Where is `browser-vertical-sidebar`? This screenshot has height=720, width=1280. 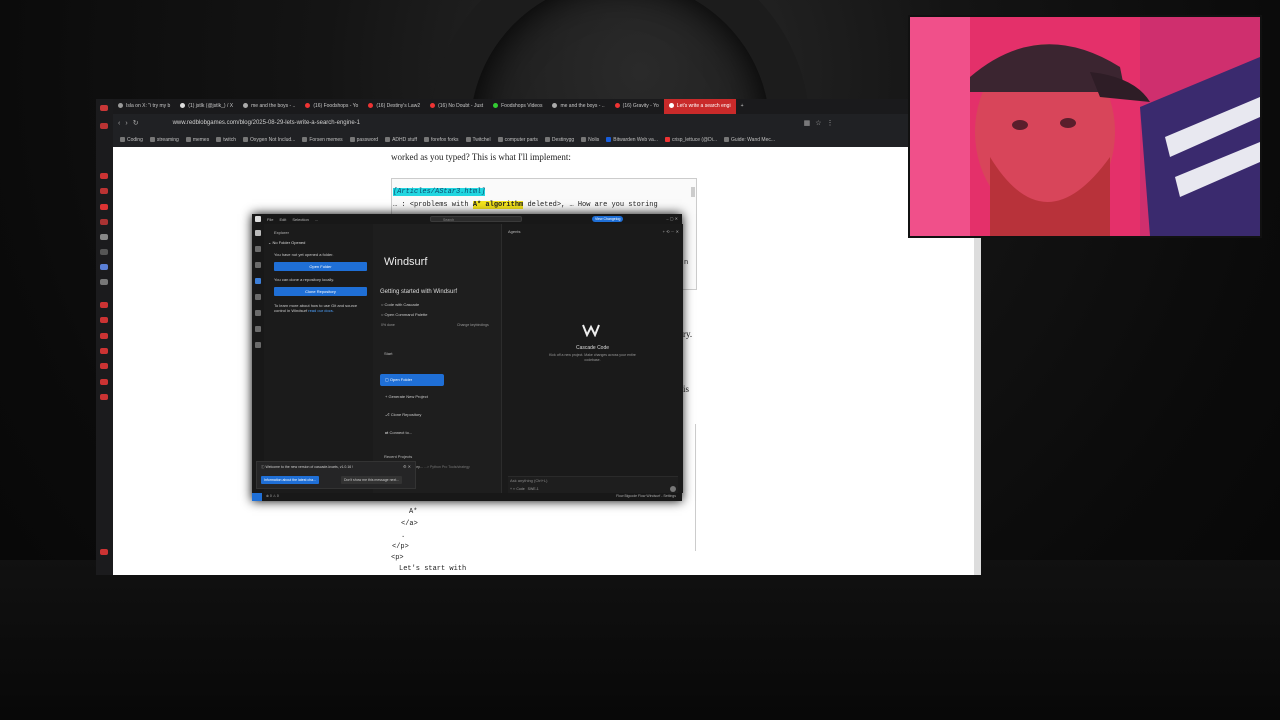 browser-vertical-sidebar is located at coordinates (104, 337).